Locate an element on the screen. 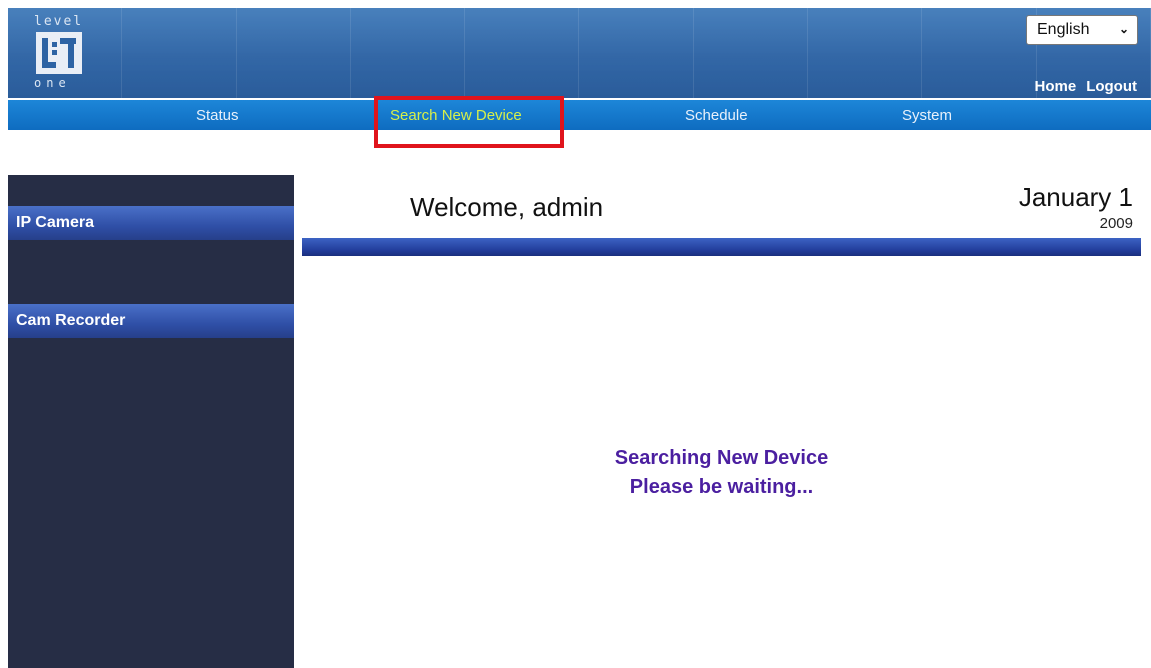 The image size is (1151, 668). main-nav: Status Search New Device Schedule System is located at coordinates (579, 115).